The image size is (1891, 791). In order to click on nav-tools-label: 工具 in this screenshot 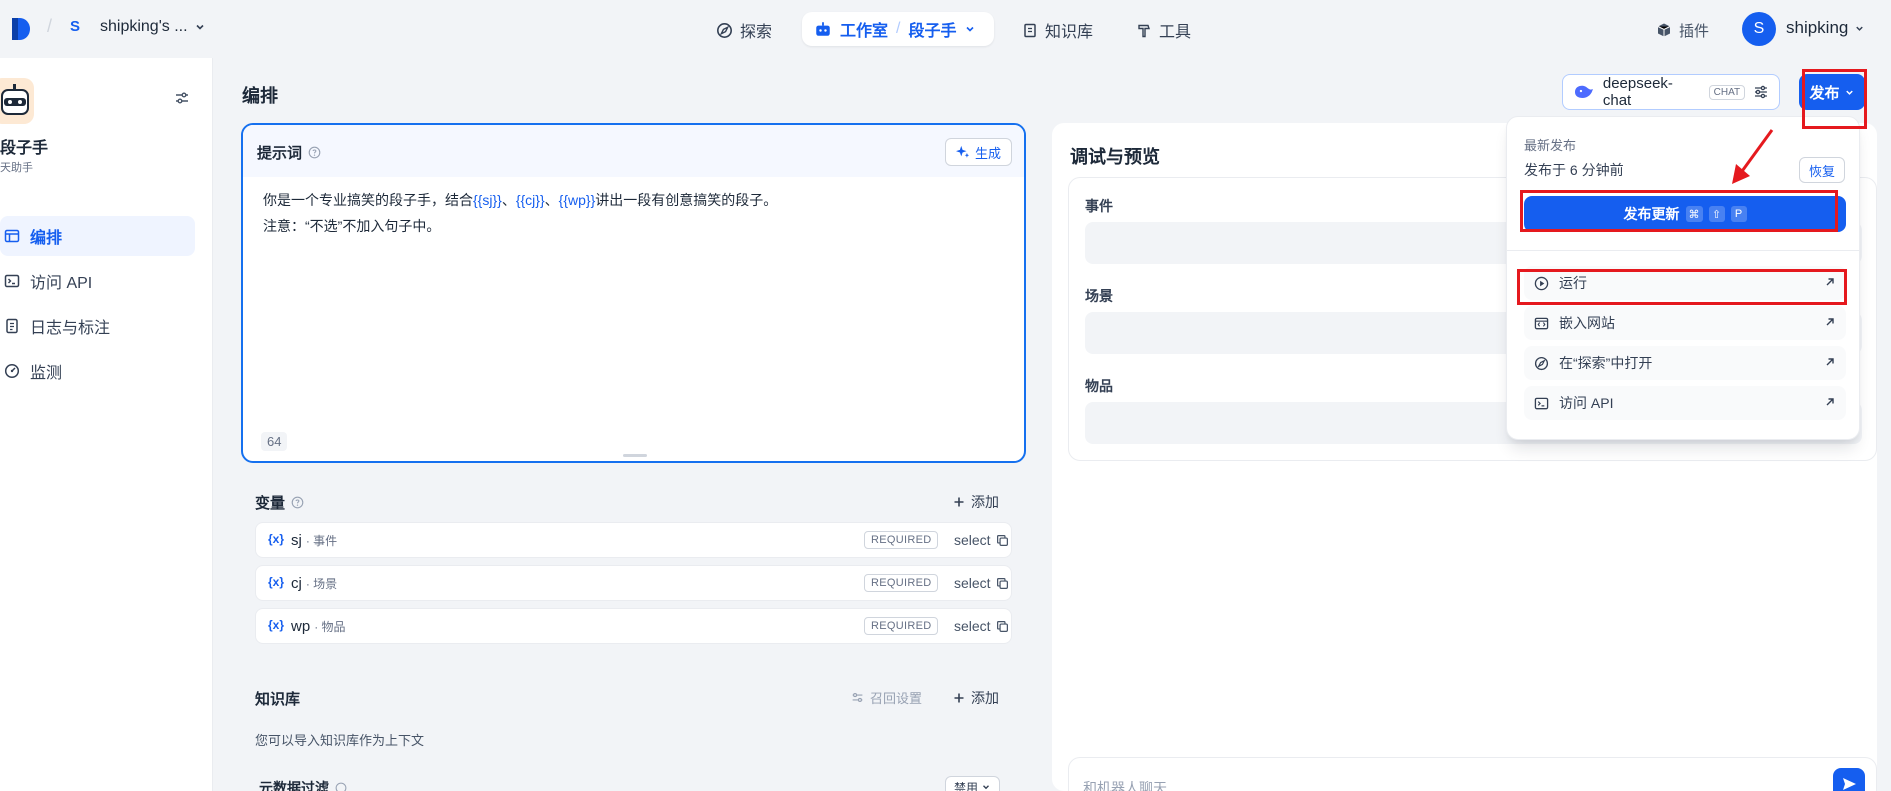, I will do `click(1175, 32)`.